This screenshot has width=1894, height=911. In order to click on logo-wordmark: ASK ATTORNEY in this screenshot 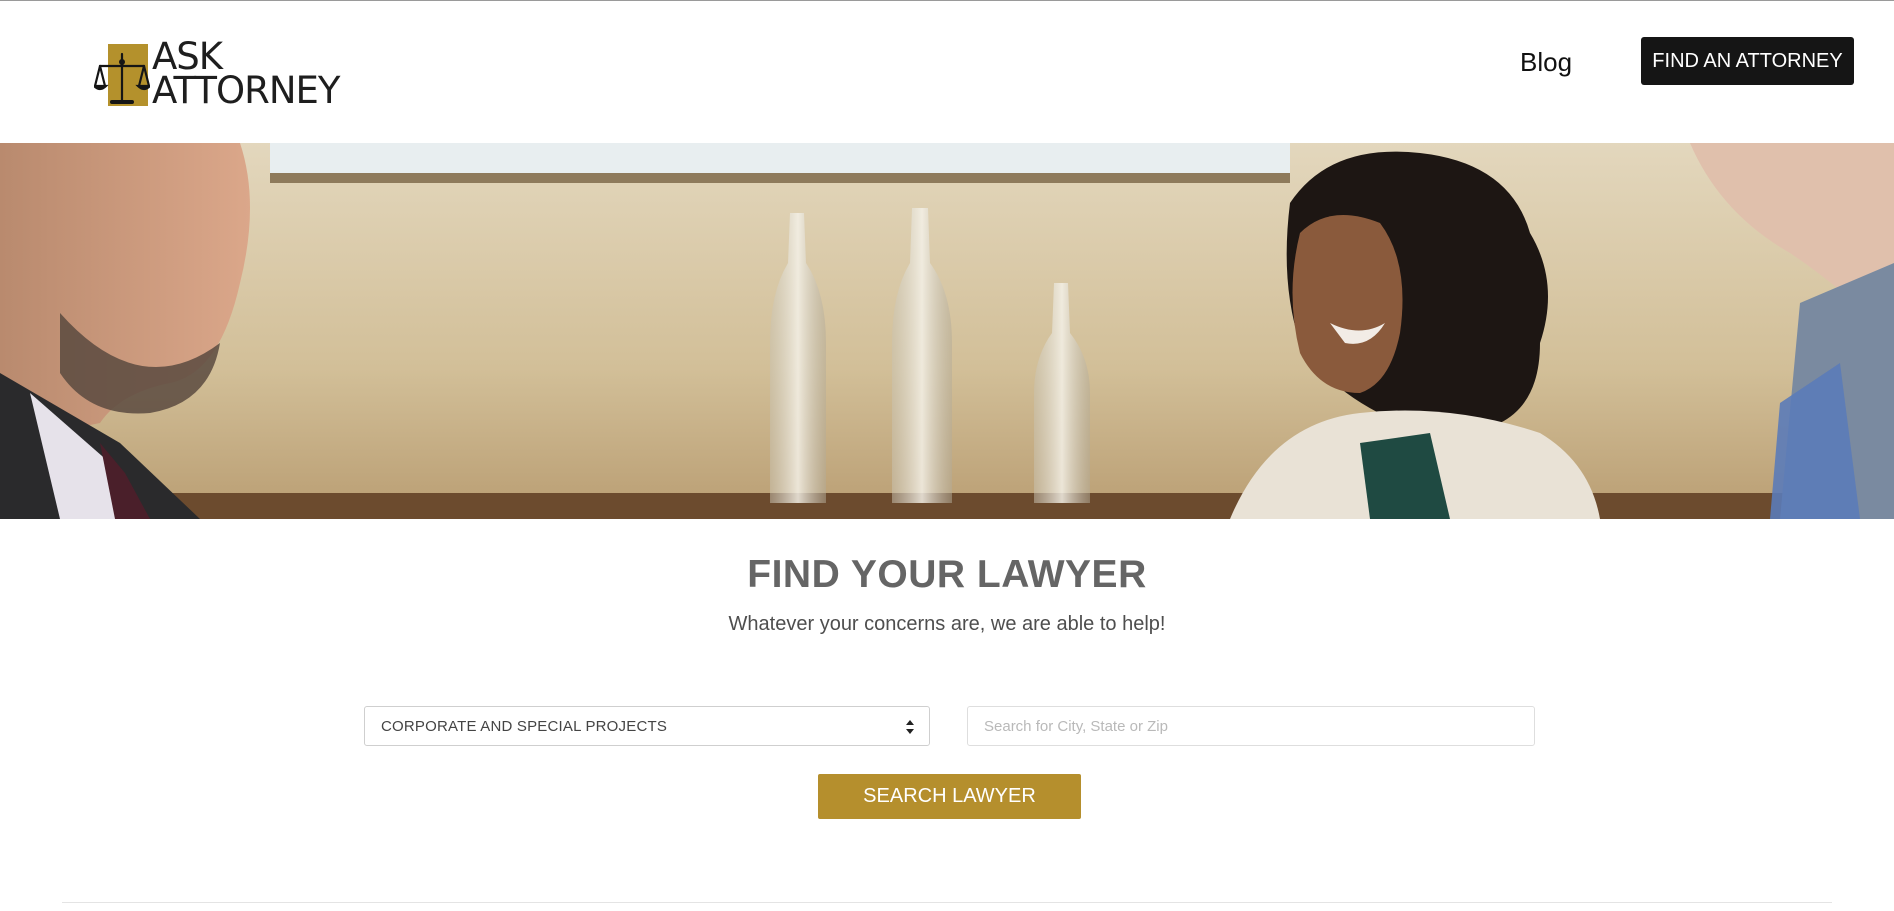, I will do `click(246, 75)`.